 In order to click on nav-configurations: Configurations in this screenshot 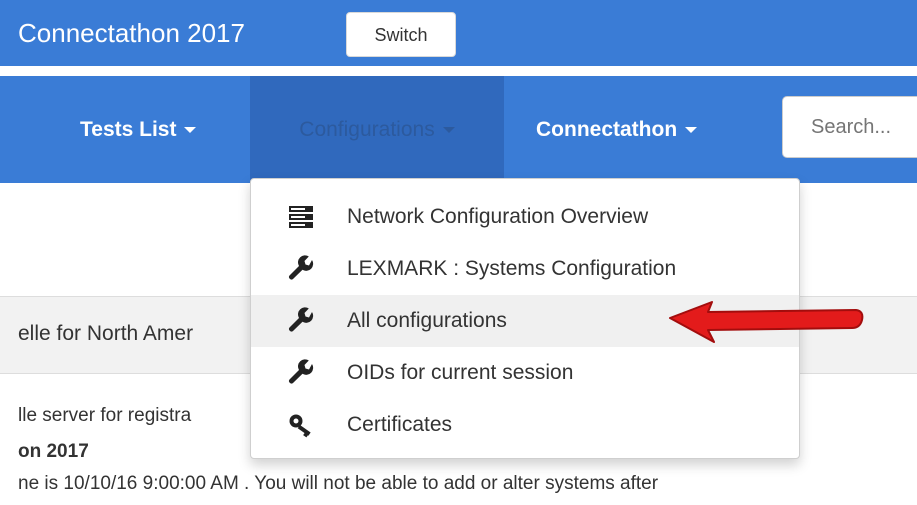, I will do `click(377, 129)`.